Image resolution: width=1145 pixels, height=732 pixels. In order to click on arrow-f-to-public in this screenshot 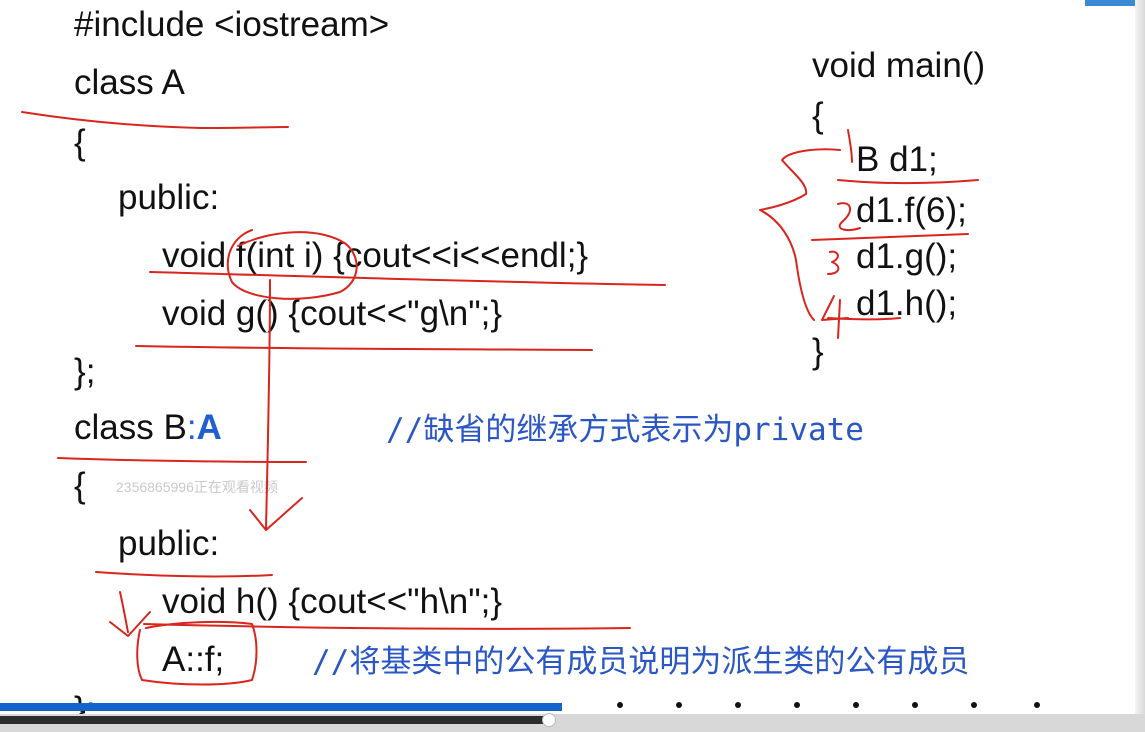, I will do `click(268, 404)`.